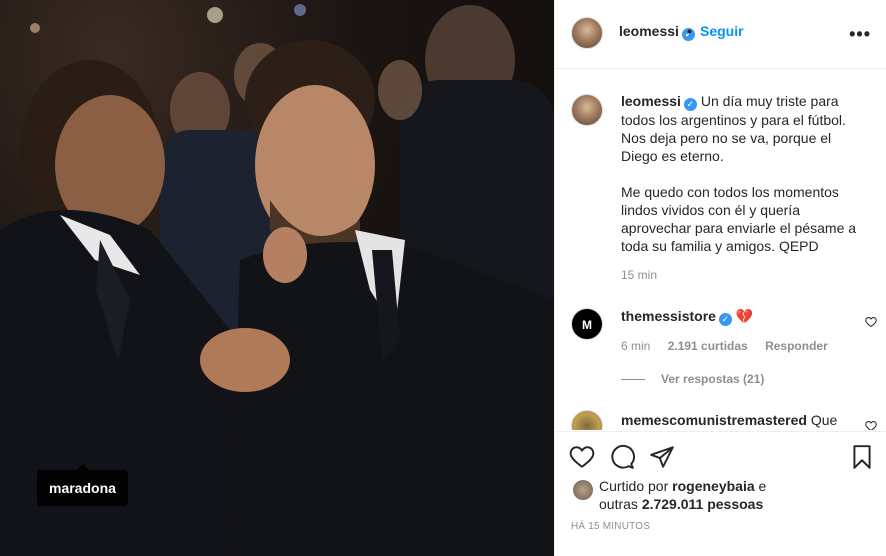 This screenshot has height=556, width=886. What do you see at coordinates (657, 32) in the screenshot?
I see `author-username: leomessi ✓` at bounding box center [657, 32].